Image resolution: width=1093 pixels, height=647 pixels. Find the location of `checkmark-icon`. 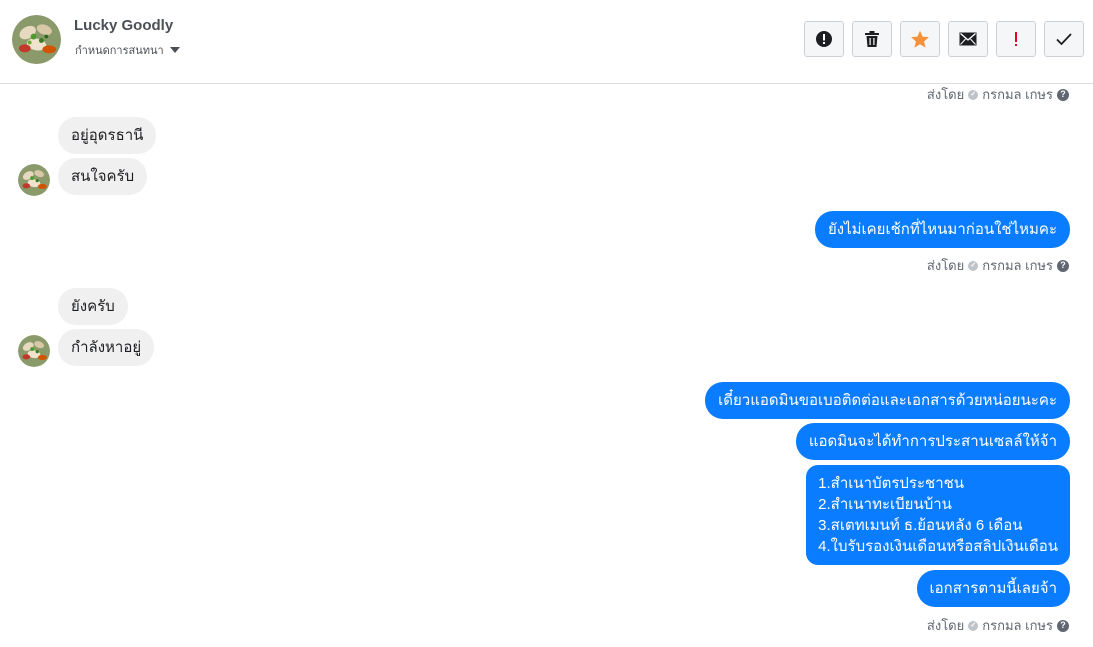

checkmark-icon is located at coordinates (1064, 39).